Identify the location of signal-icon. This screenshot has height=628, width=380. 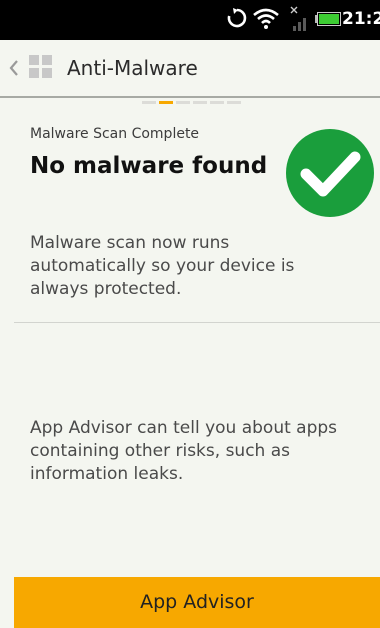
(298, 18).